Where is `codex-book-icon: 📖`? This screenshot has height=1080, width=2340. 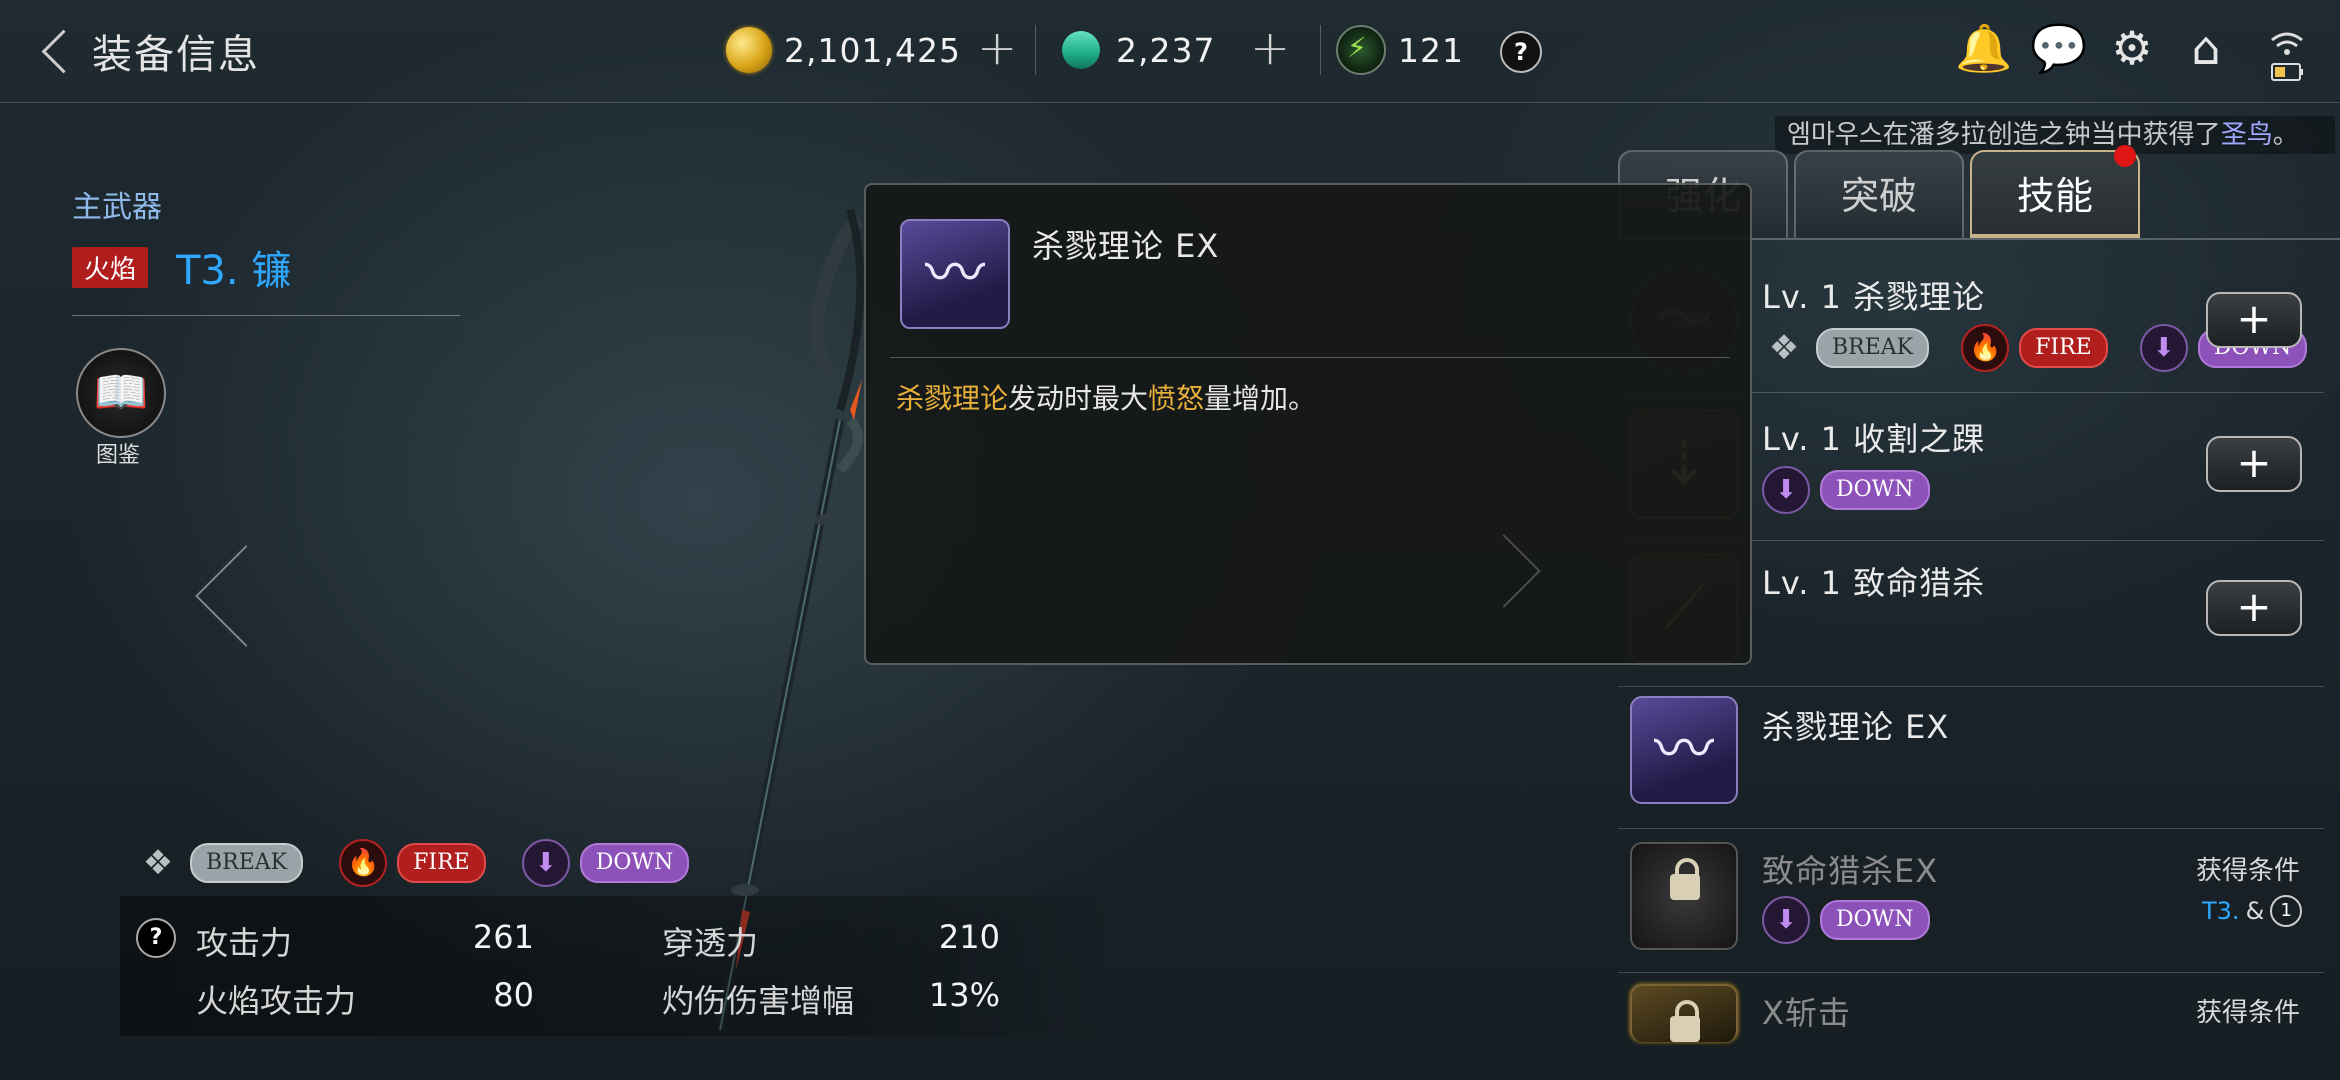 codex-book-icon: 📖 is located at coordinates (121, 393).